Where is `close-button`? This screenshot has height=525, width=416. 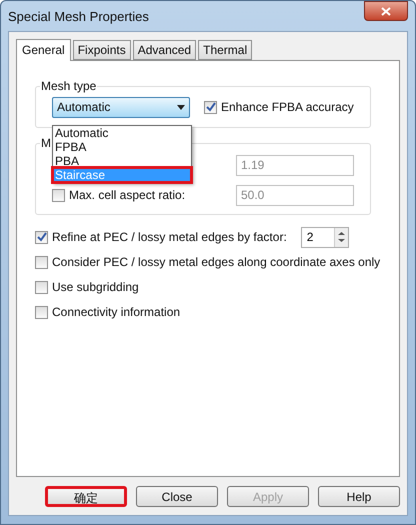 close-button is located at coordinates (386, 11).